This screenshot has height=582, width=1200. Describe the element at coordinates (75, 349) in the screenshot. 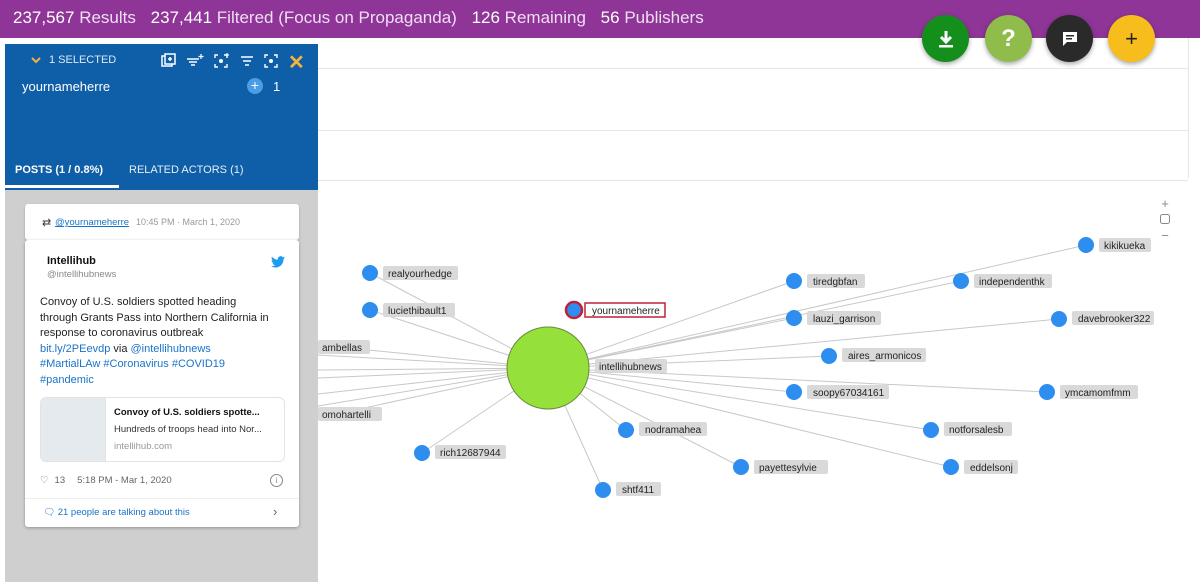

I see `tweet-link: bit.ly/2PEevdp` at that location.